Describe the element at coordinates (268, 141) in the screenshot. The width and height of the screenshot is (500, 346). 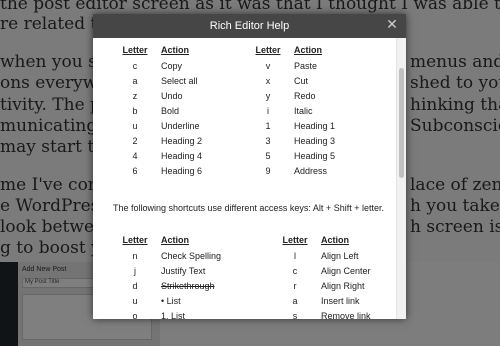
I see `shortcut-letter: 3` at that location.